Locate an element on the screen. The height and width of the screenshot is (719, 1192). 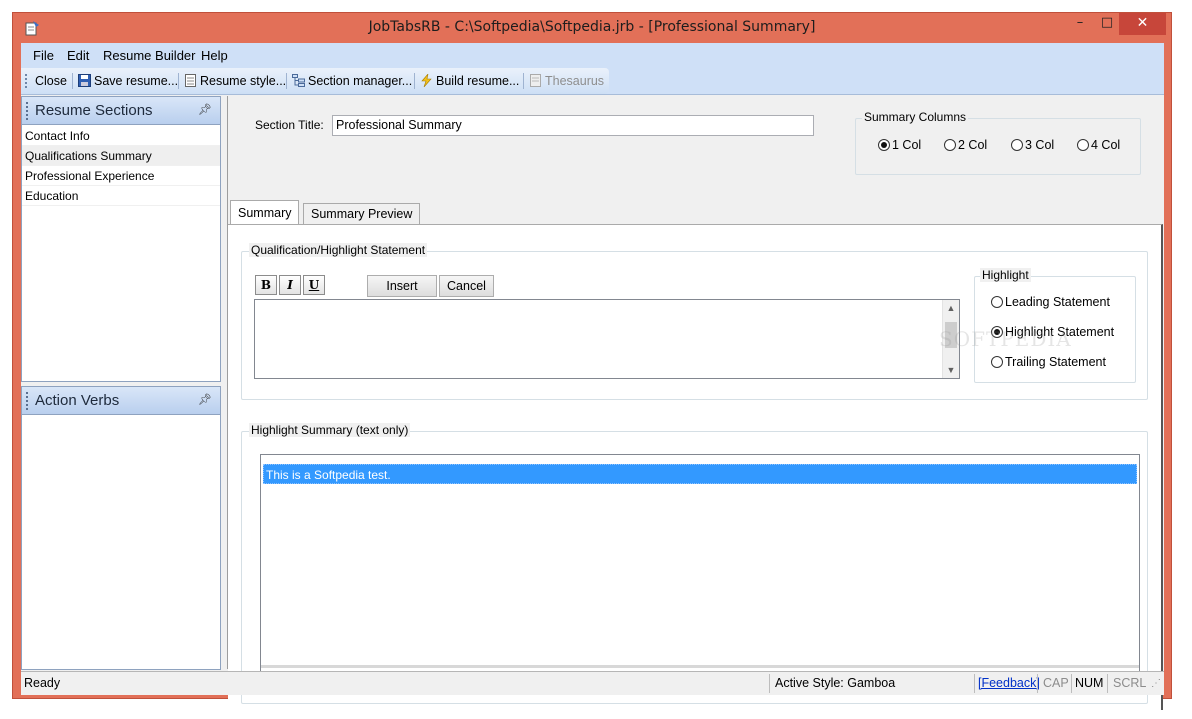
tab-summary-preview: Summary Preview is located at coordinates (362, 213).